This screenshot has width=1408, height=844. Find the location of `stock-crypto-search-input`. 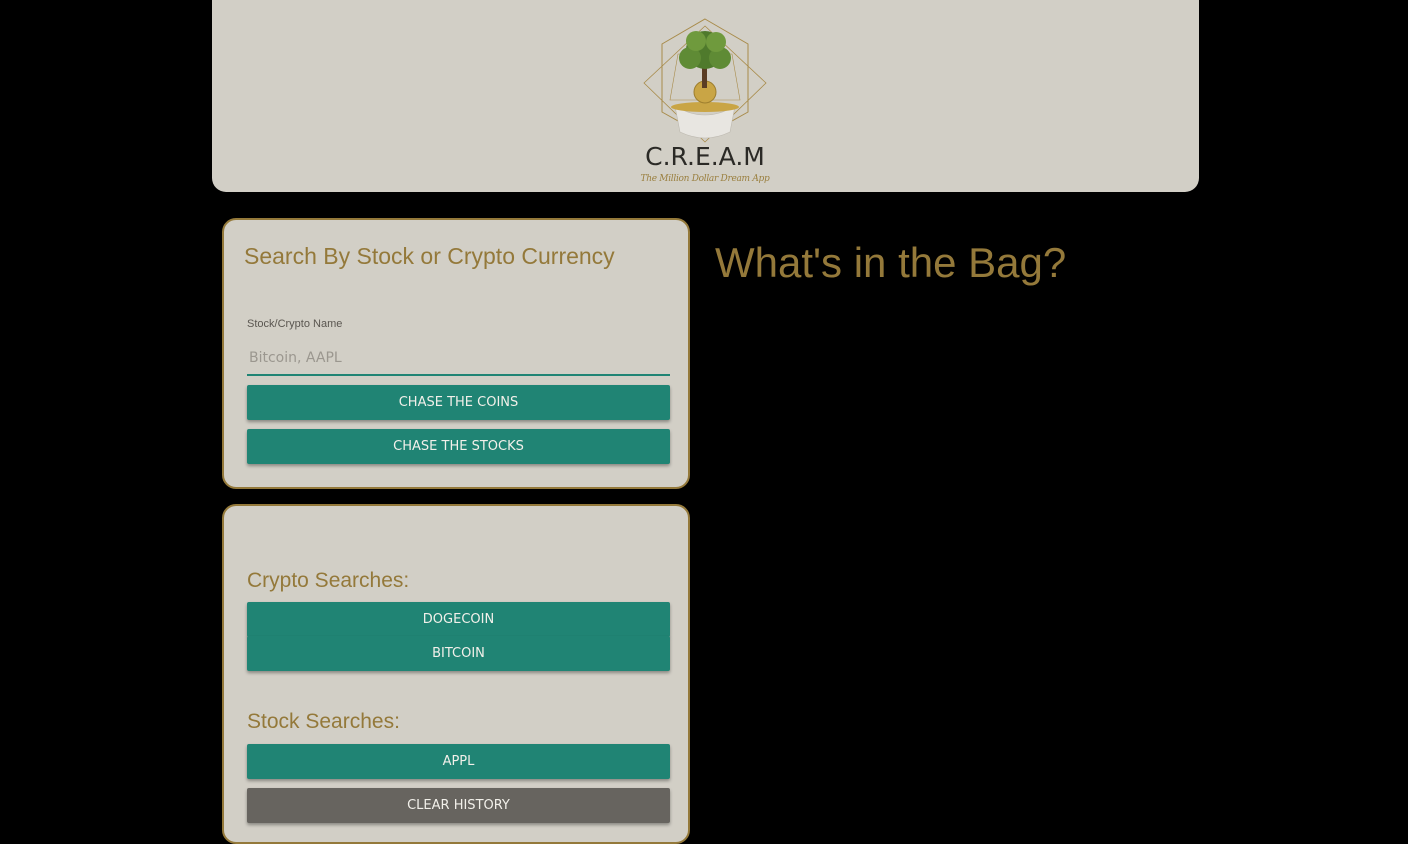

stock-crypto-search-input is located at coordinates (458, 359).